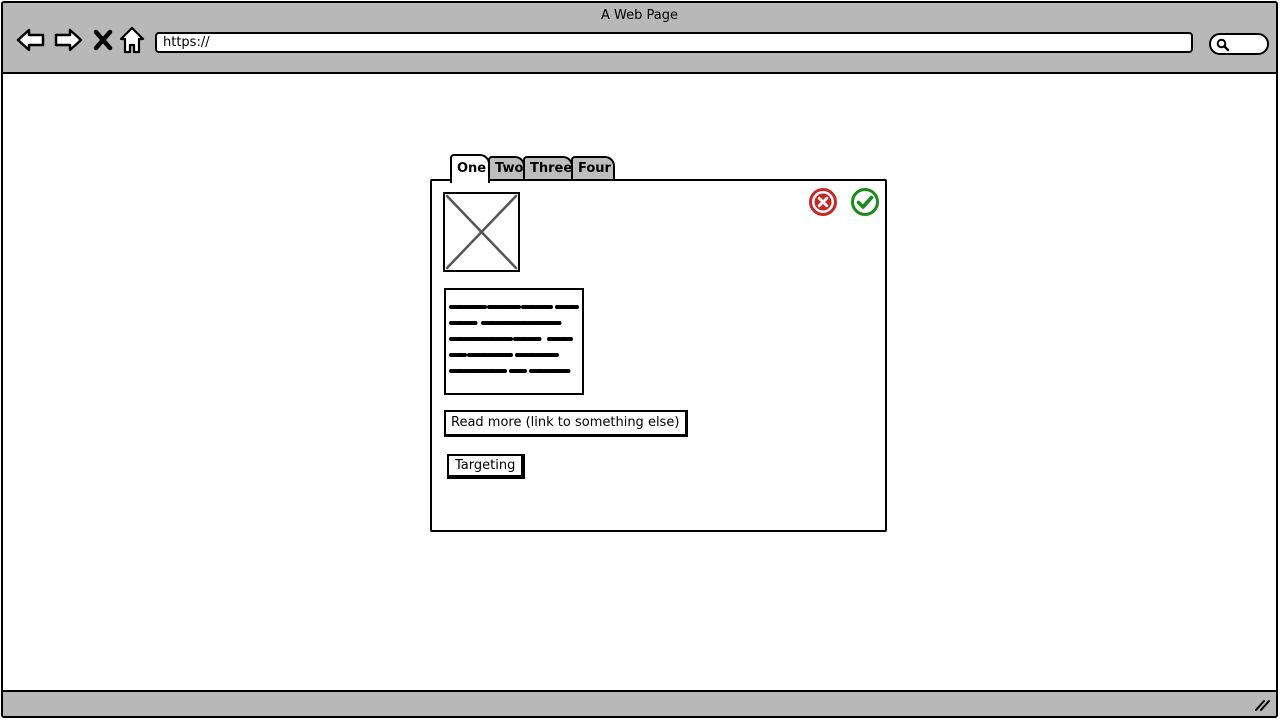 This screenshot has height=720, width=1280. What do you see at coordinates (593, 168) in the screenshot?
I see `tab-four: Four` at bounding box center [593, 168].